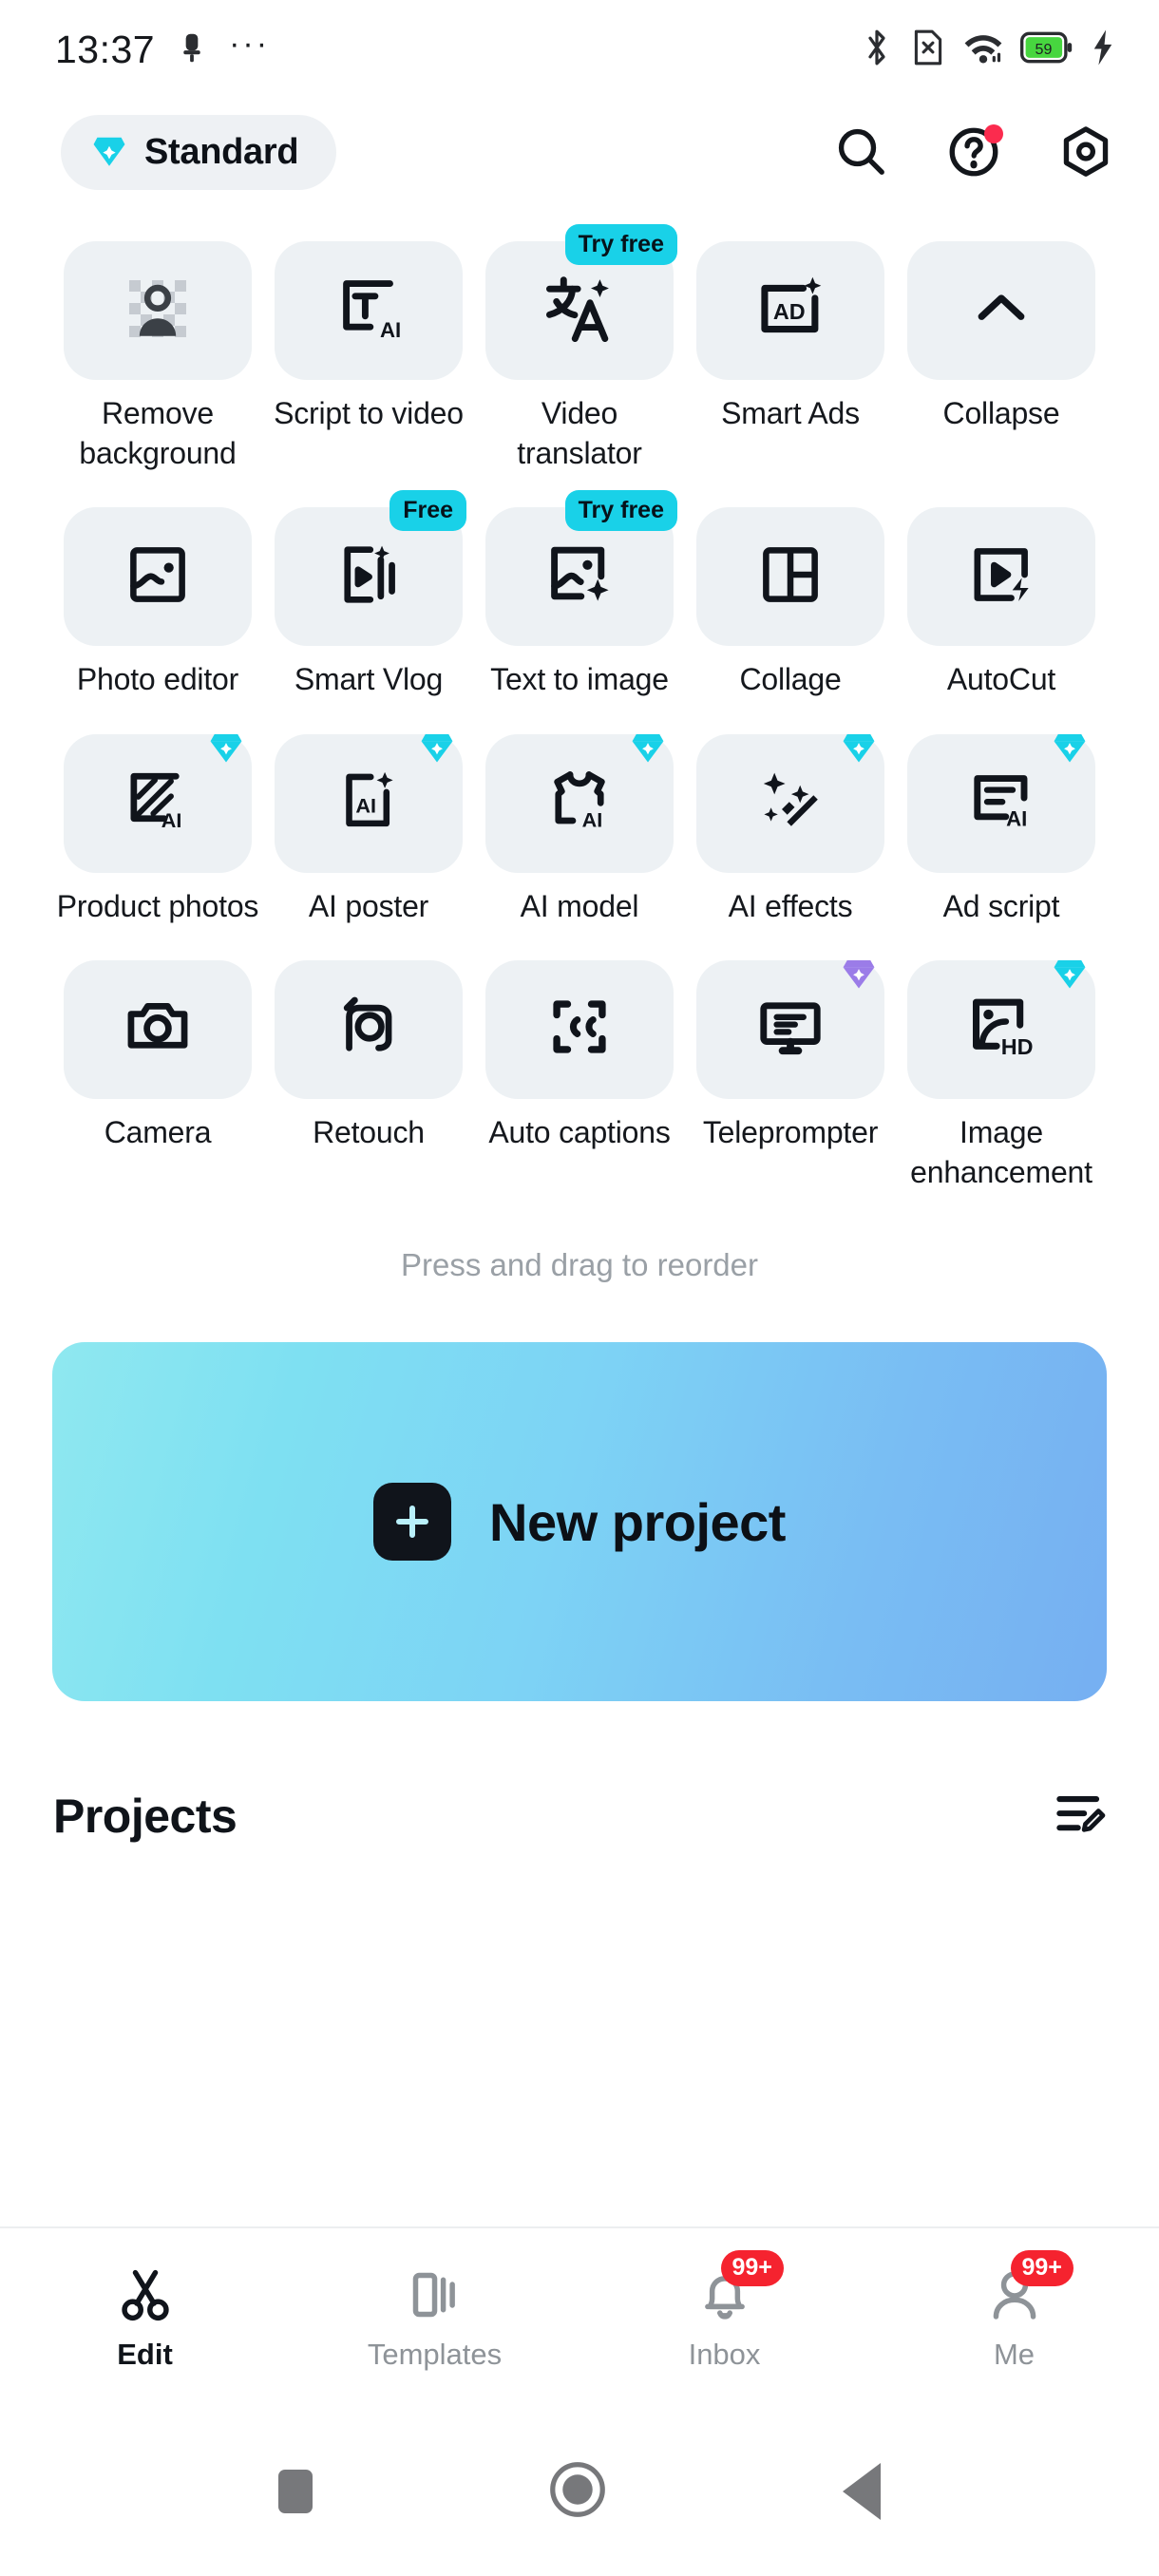  I want to click on battery-icon: 59, so click(1047, 49).